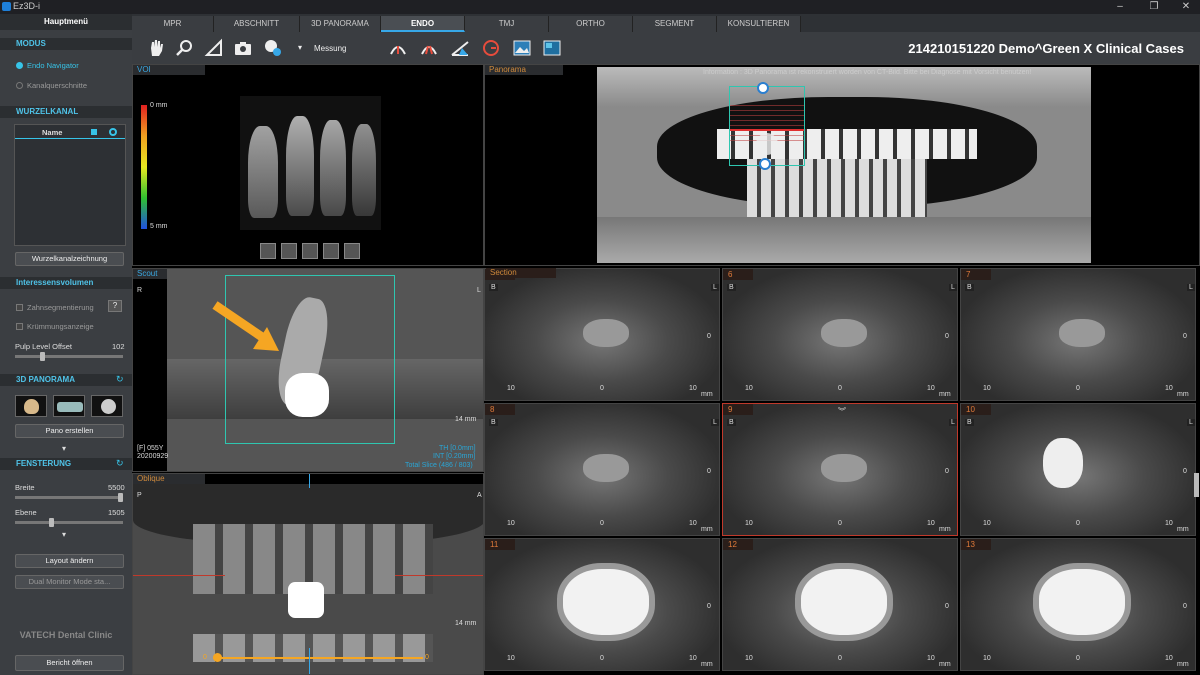  I want to click on tooth-cross-section, so click(1082, 602).